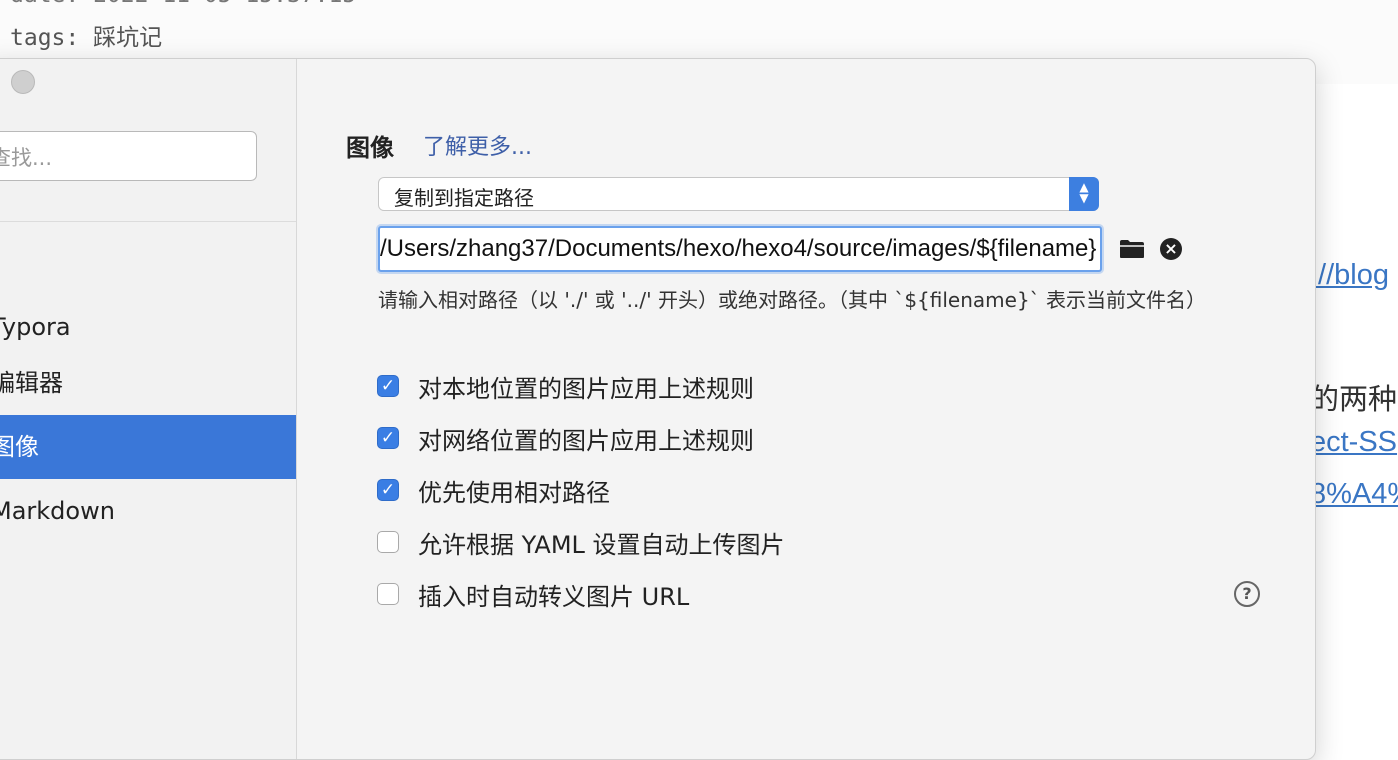 This screenshot has height=760, width=1398. What do you see at coordinates (738, 194) in the screenshot?
I see `image-action-select: 复制到指定路径 ▲ ▼` at bounding box center [738, 194].